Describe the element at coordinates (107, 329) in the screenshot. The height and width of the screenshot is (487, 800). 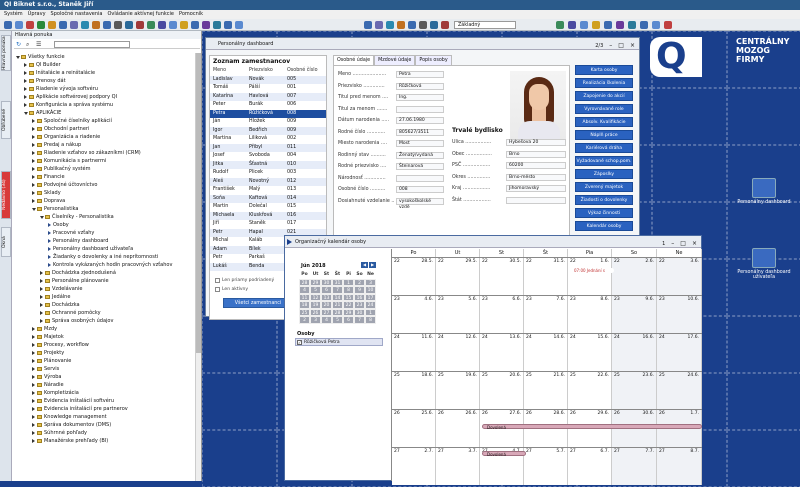
I see `tree-item: Mzdy` at that location.